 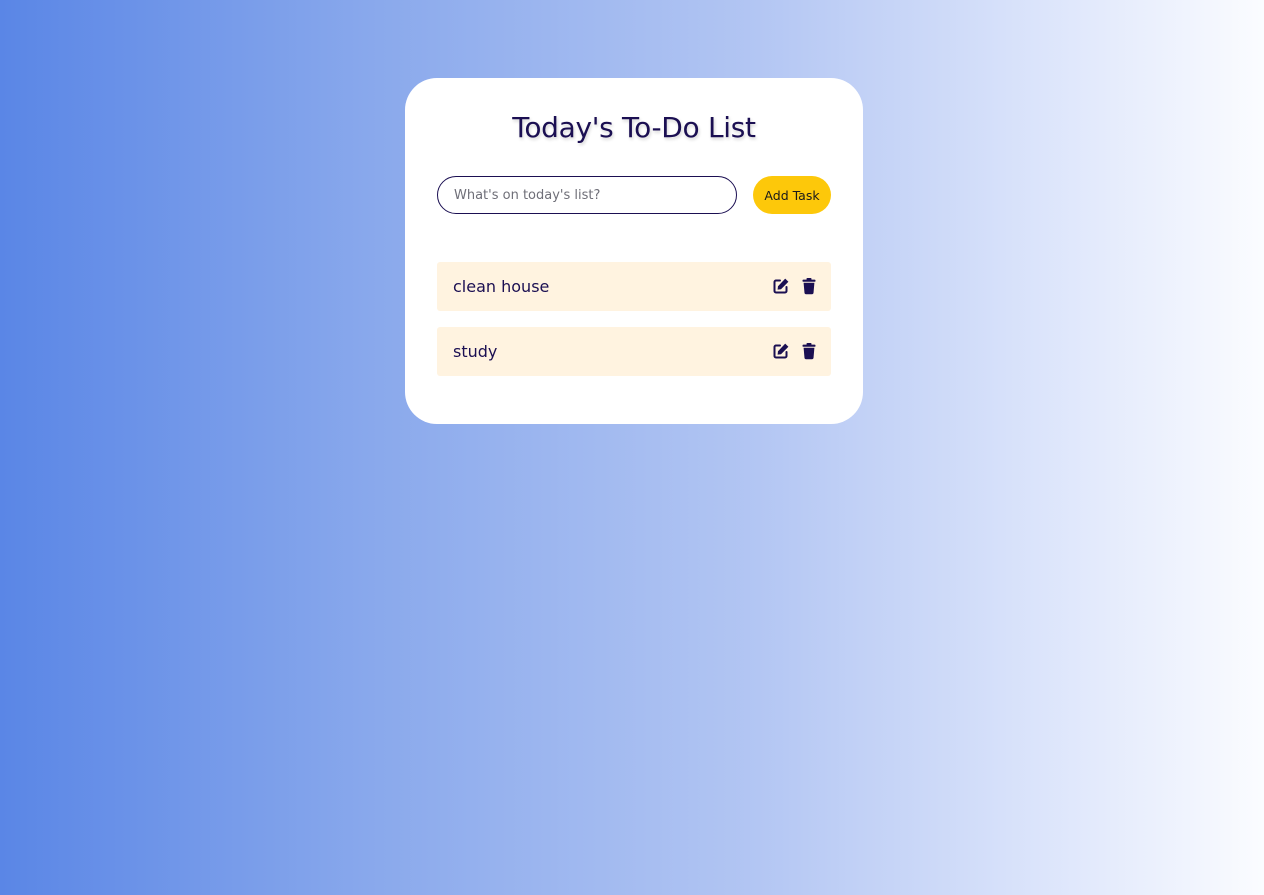 What do you see at coordinates (475, 351) in the screenshot?
I see `task-label: study` at bounding box center [475, 351].